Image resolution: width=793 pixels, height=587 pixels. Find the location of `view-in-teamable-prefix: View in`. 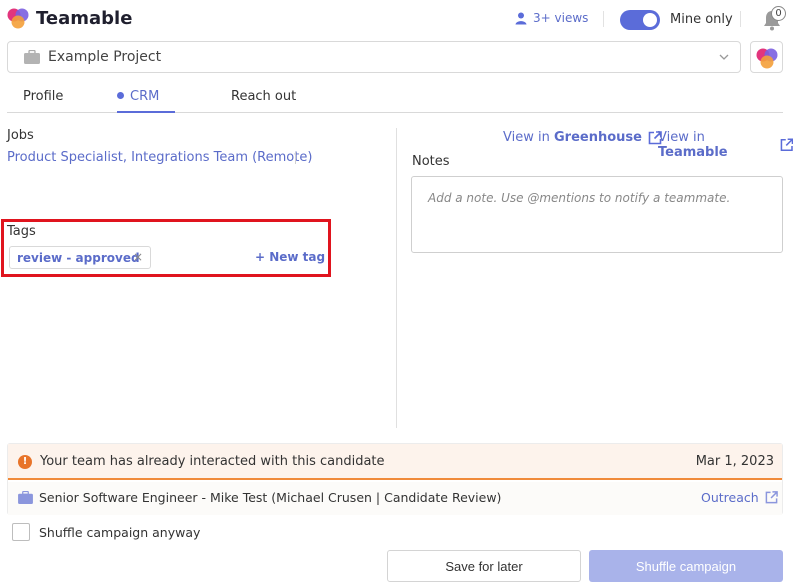

view-in-teamable-prefix: View in is located at coordinates (681, 137).